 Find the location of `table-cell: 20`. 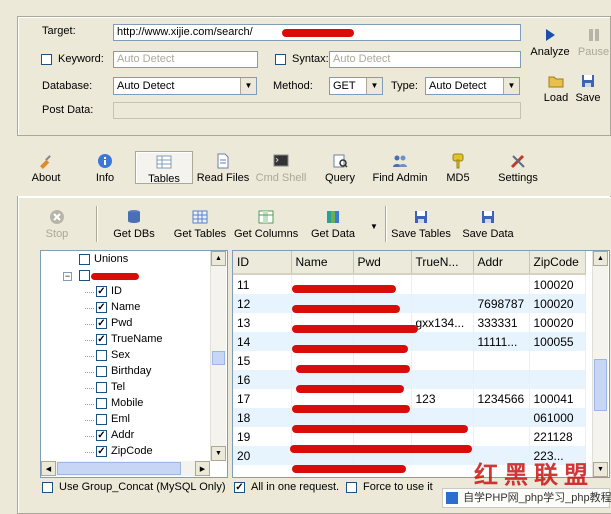

table-cell: 20 is located at coordinates (262, 455).